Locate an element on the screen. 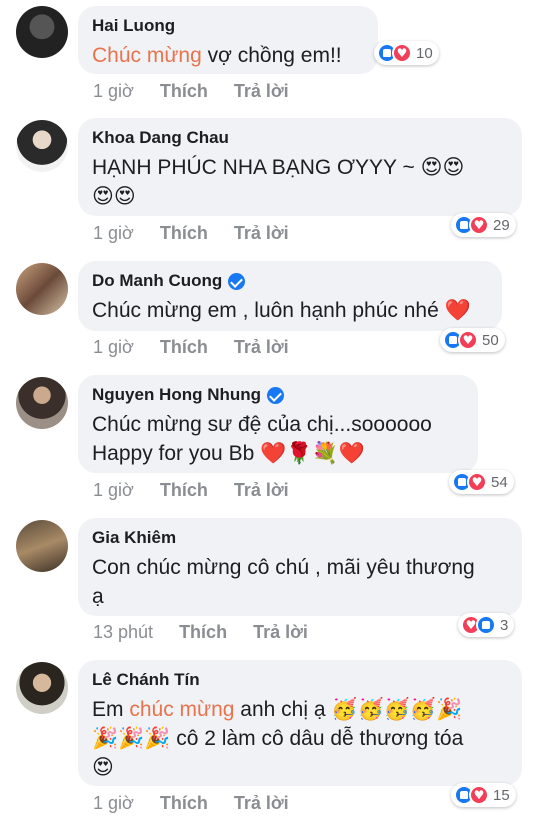 The image size is (540, 816). commenter-name: Gia Khiêm is located at coordinates (300, 538).